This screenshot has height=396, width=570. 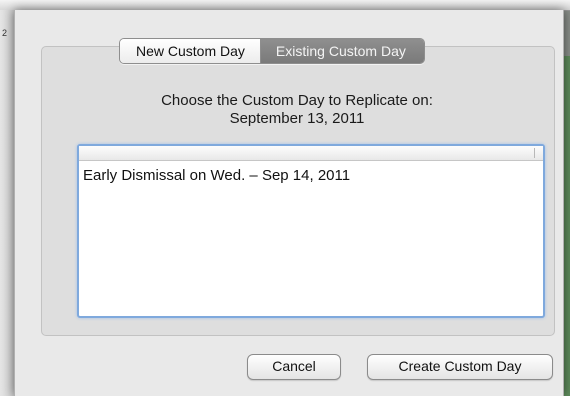 What do you see at coordinates (311, 153) in the screenshot?
I see `list-column-header` at bounding box center [311, 153].